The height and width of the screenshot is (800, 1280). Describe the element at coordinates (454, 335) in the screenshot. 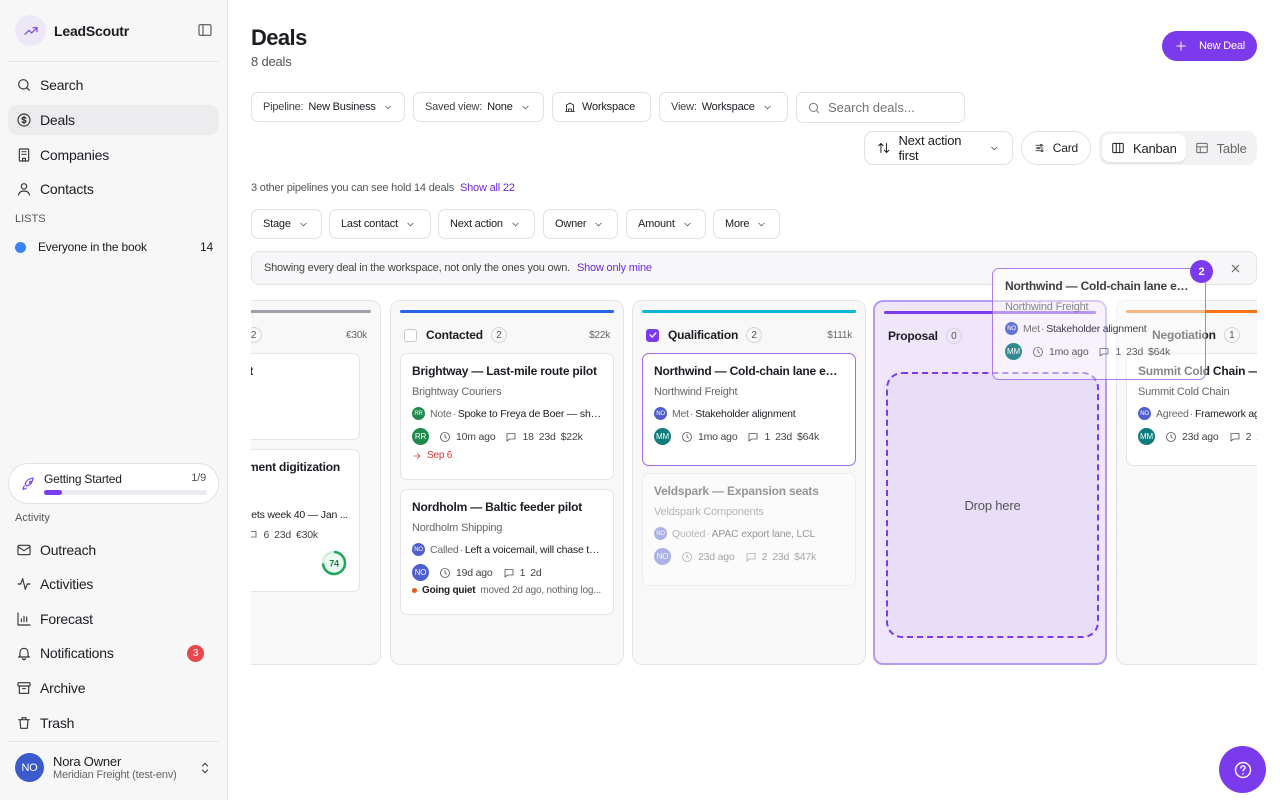

I see `column-title: Contacted` at that location.